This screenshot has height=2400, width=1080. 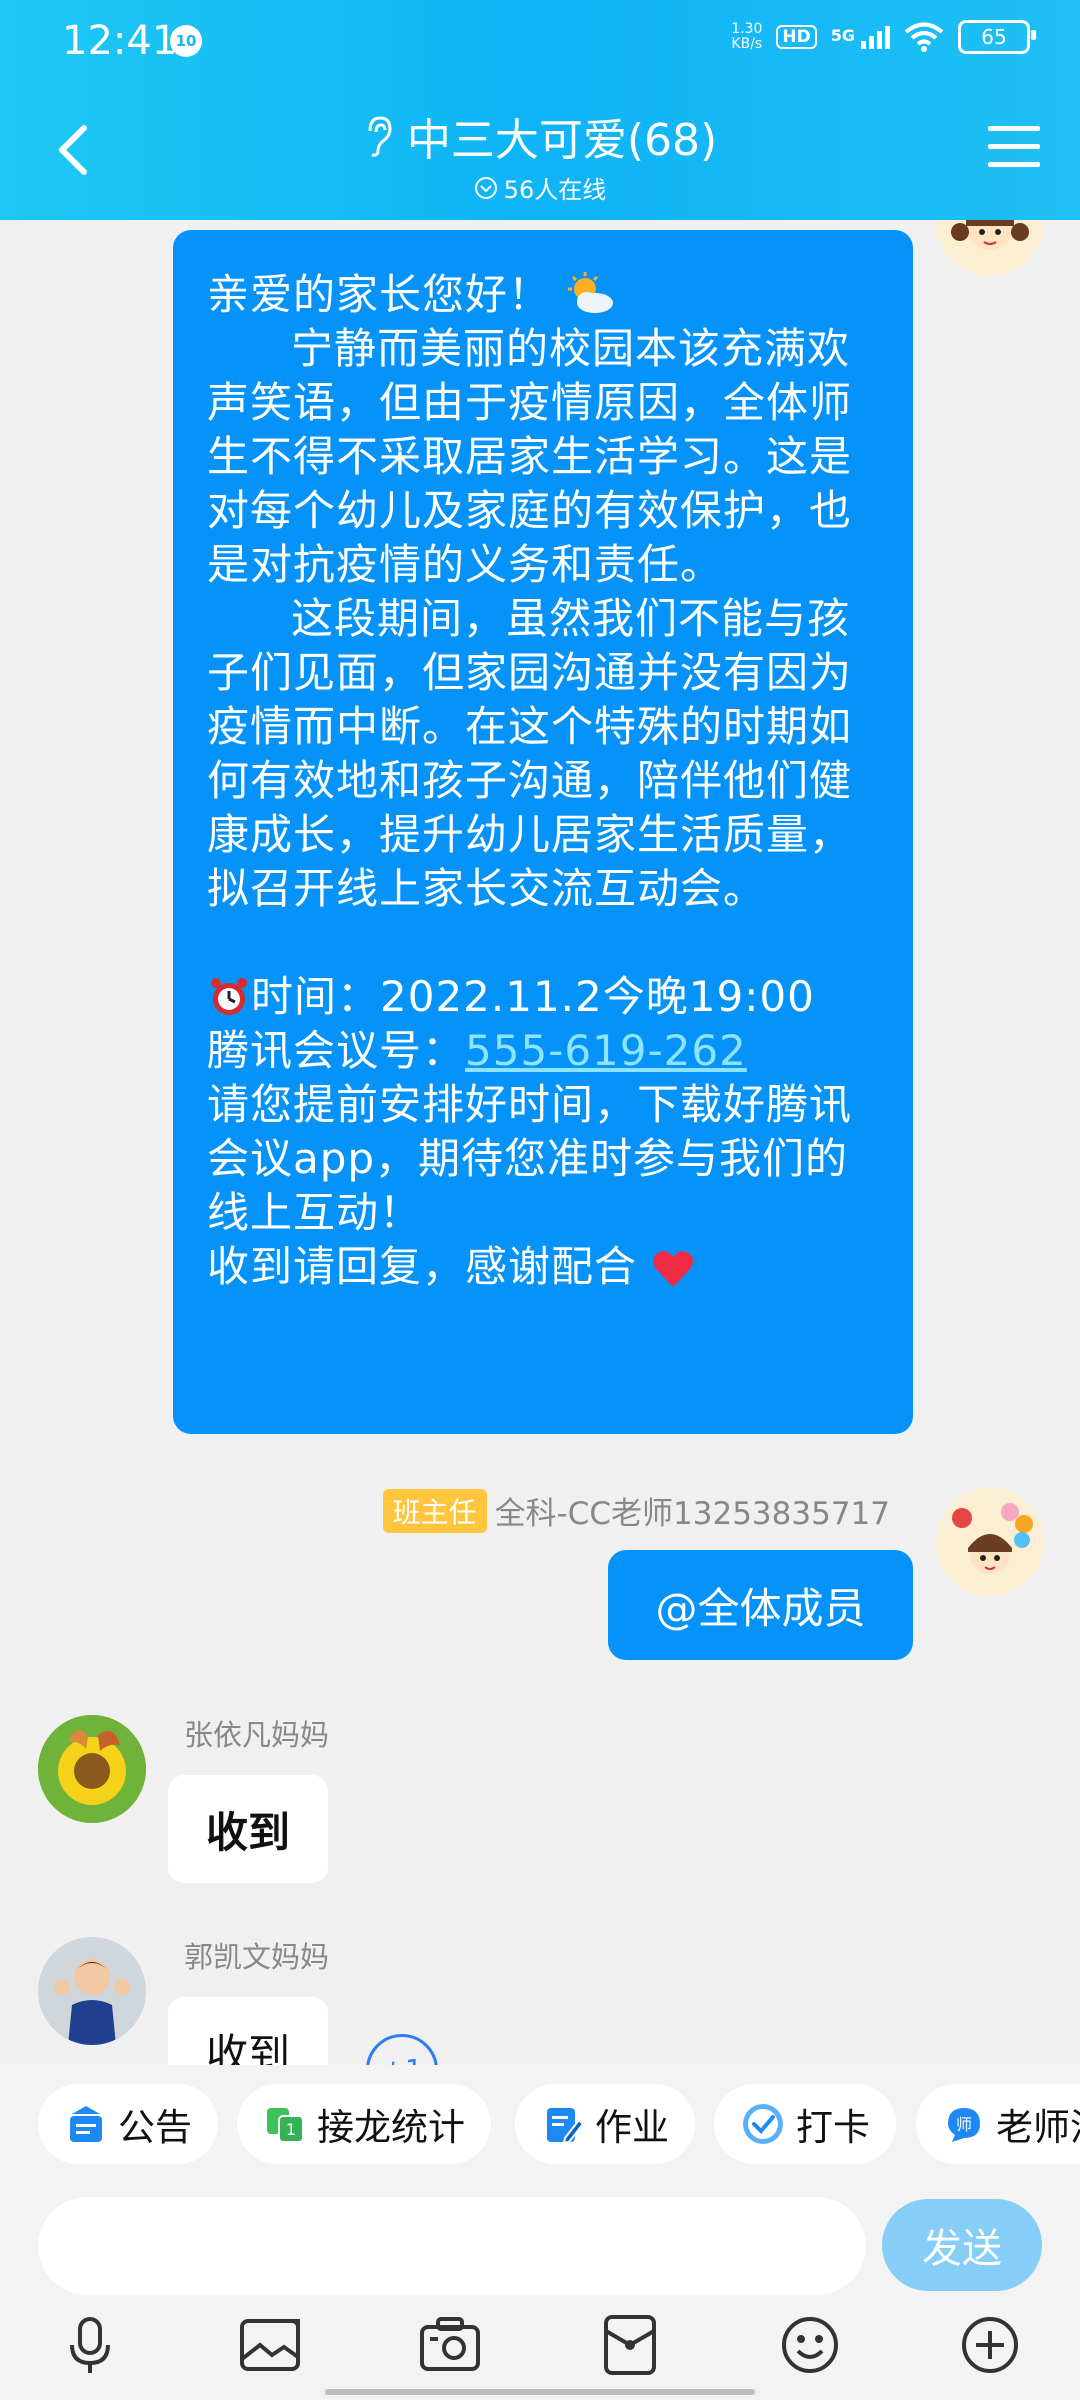 What do you see at coordinates (336, 1050) in the screenshot?
I see `meeting-id-label: 腾讯会议号：` at bounding box center [336, 1050].